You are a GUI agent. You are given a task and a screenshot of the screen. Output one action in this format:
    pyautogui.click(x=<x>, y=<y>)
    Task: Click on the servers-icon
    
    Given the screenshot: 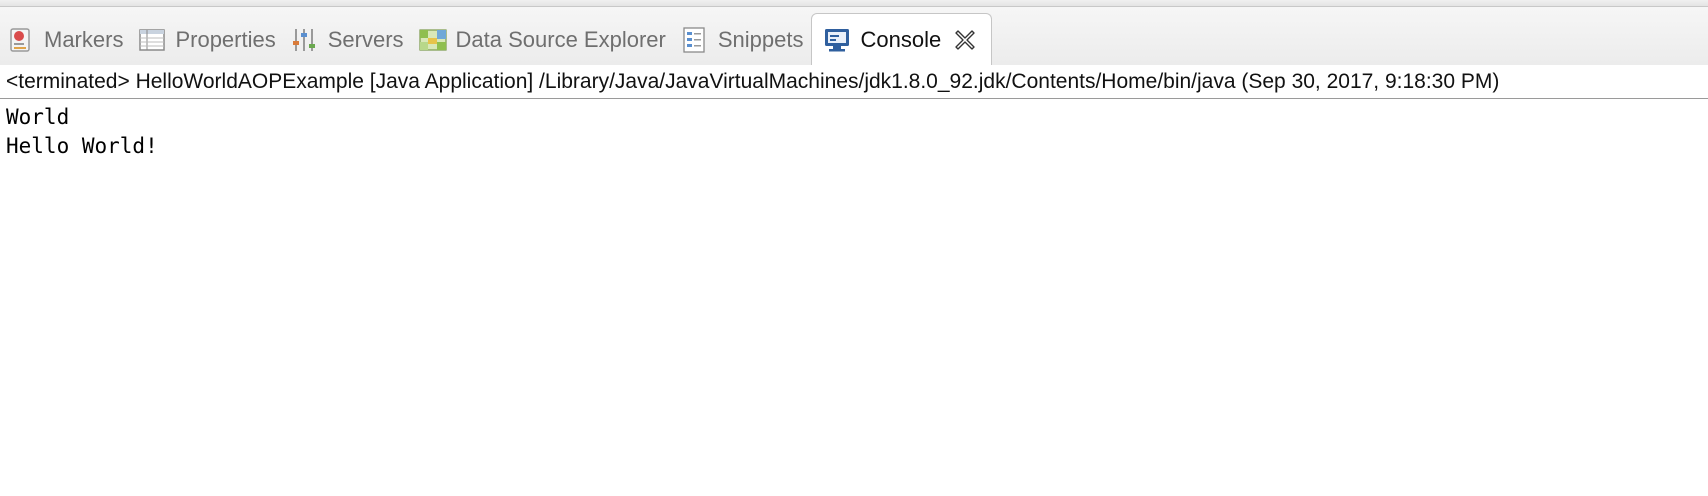 What is the action you would take?
    pyautogui.click(x=305, y=40)
    